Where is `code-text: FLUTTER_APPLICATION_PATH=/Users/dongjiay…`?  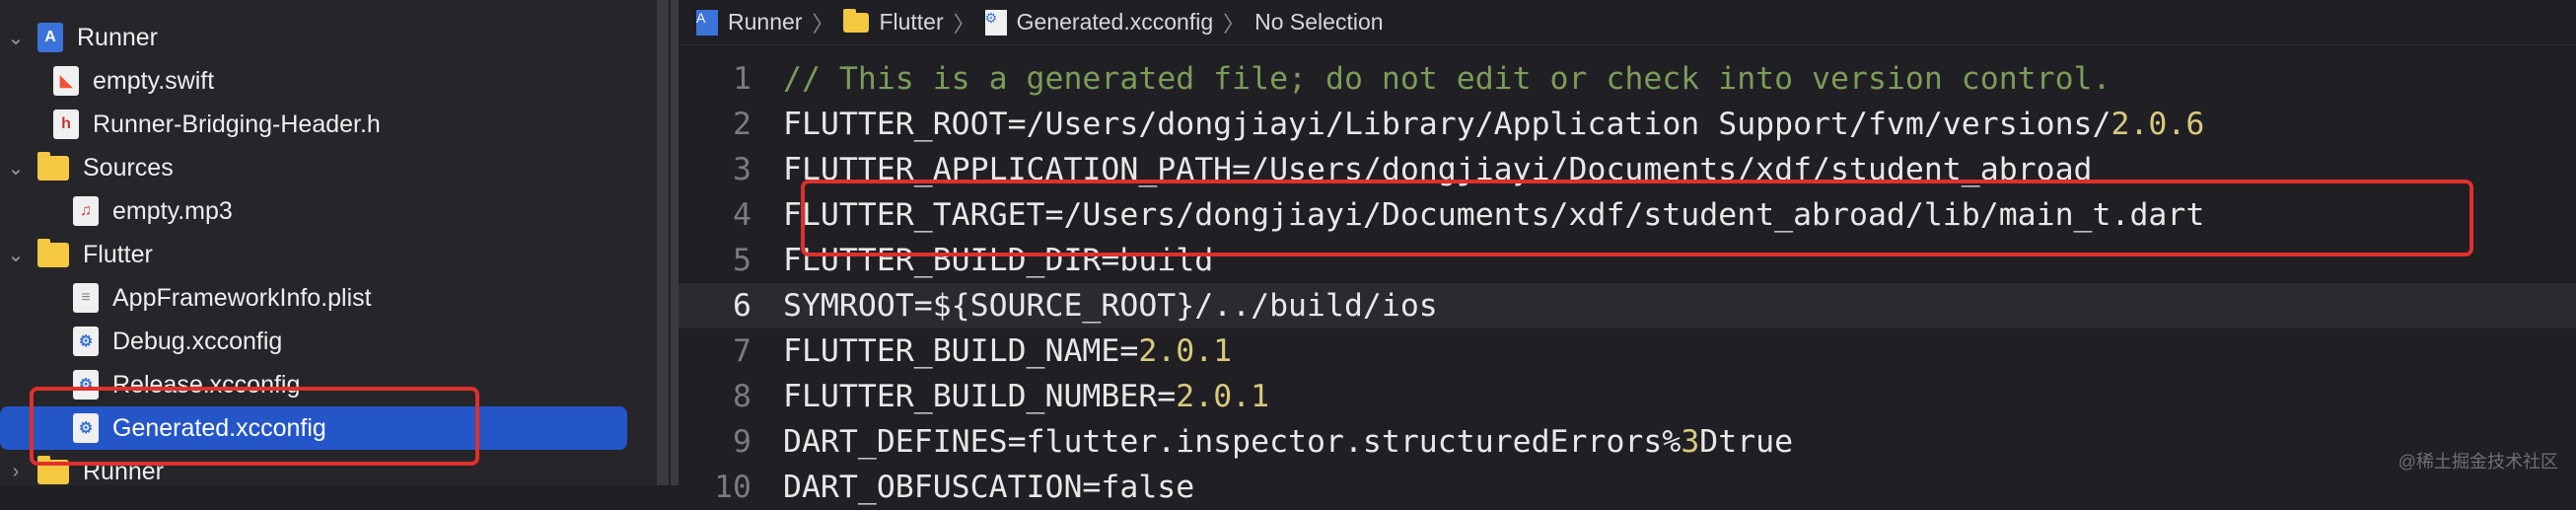 code-text: FLUTTER_APPLICATION_PATH=/Users/dongjiay… is located at coordinates (1438, 169).